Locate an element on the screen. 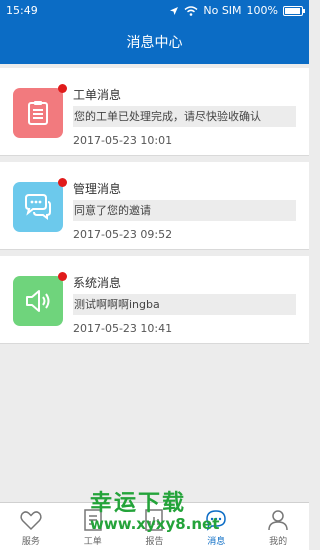 This screenshot has height=550, width=320. tab-report: 报告 is located at coordinates (155, 526).